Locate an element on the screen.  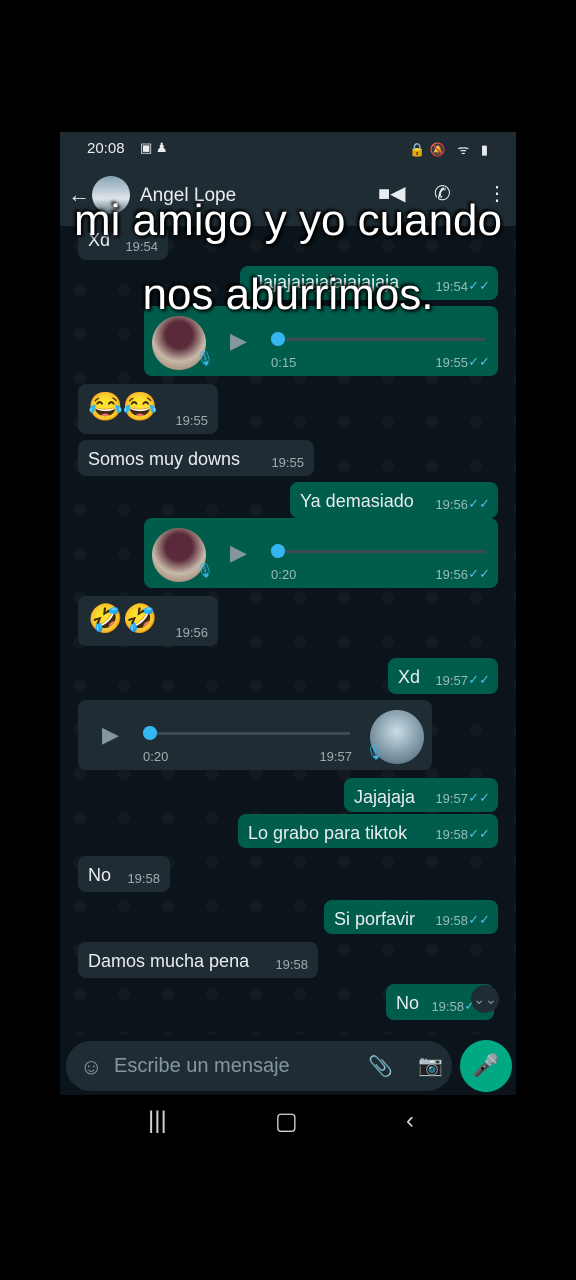
message-outgoing: Si porfavir 19:58 ✓✓ is located at coordinates (411, 917).